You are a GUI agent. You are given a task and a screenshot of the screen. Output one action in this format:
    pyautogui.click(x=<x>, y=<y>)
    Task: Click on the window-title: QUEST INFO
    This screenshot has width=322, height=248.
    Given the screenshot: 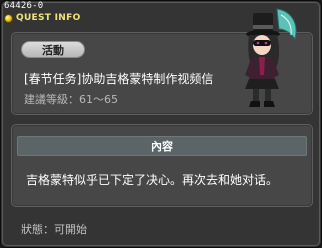 What is the action you would take?
    pyautogui.click(x=48, y=18)
    